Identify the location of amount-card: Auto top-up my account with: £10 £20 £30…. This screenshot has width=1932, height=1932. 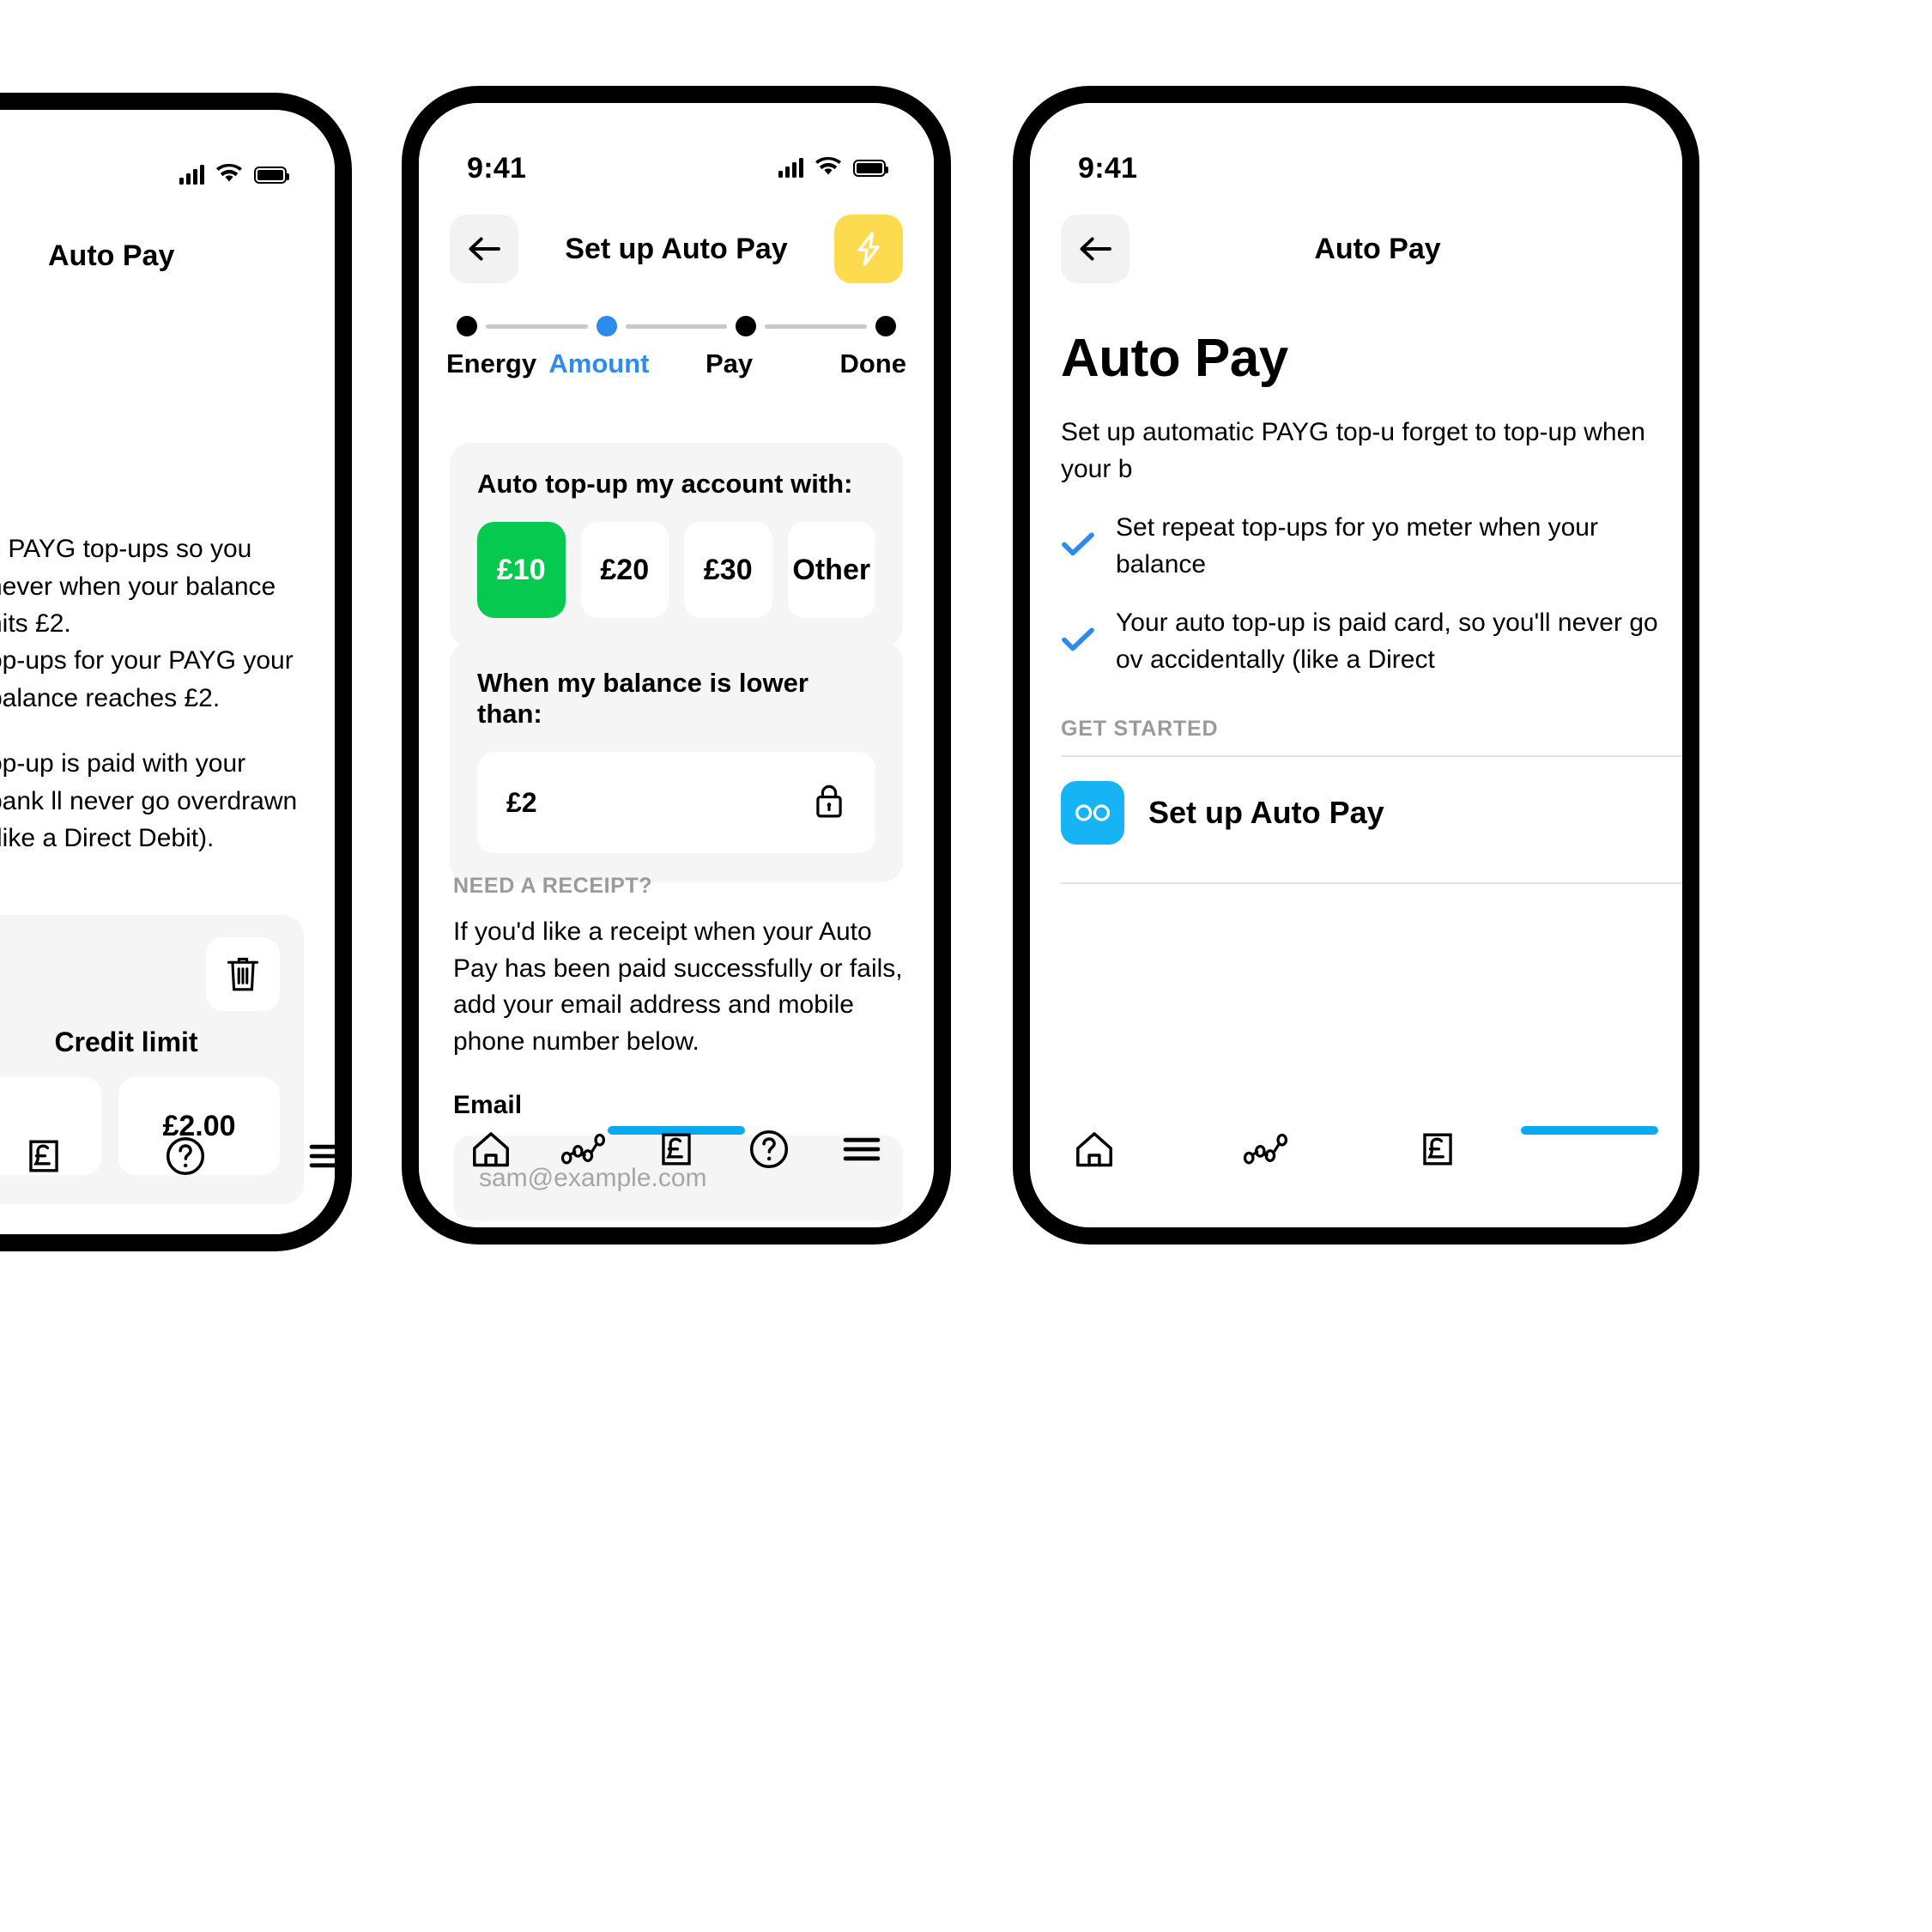
(677, 545).